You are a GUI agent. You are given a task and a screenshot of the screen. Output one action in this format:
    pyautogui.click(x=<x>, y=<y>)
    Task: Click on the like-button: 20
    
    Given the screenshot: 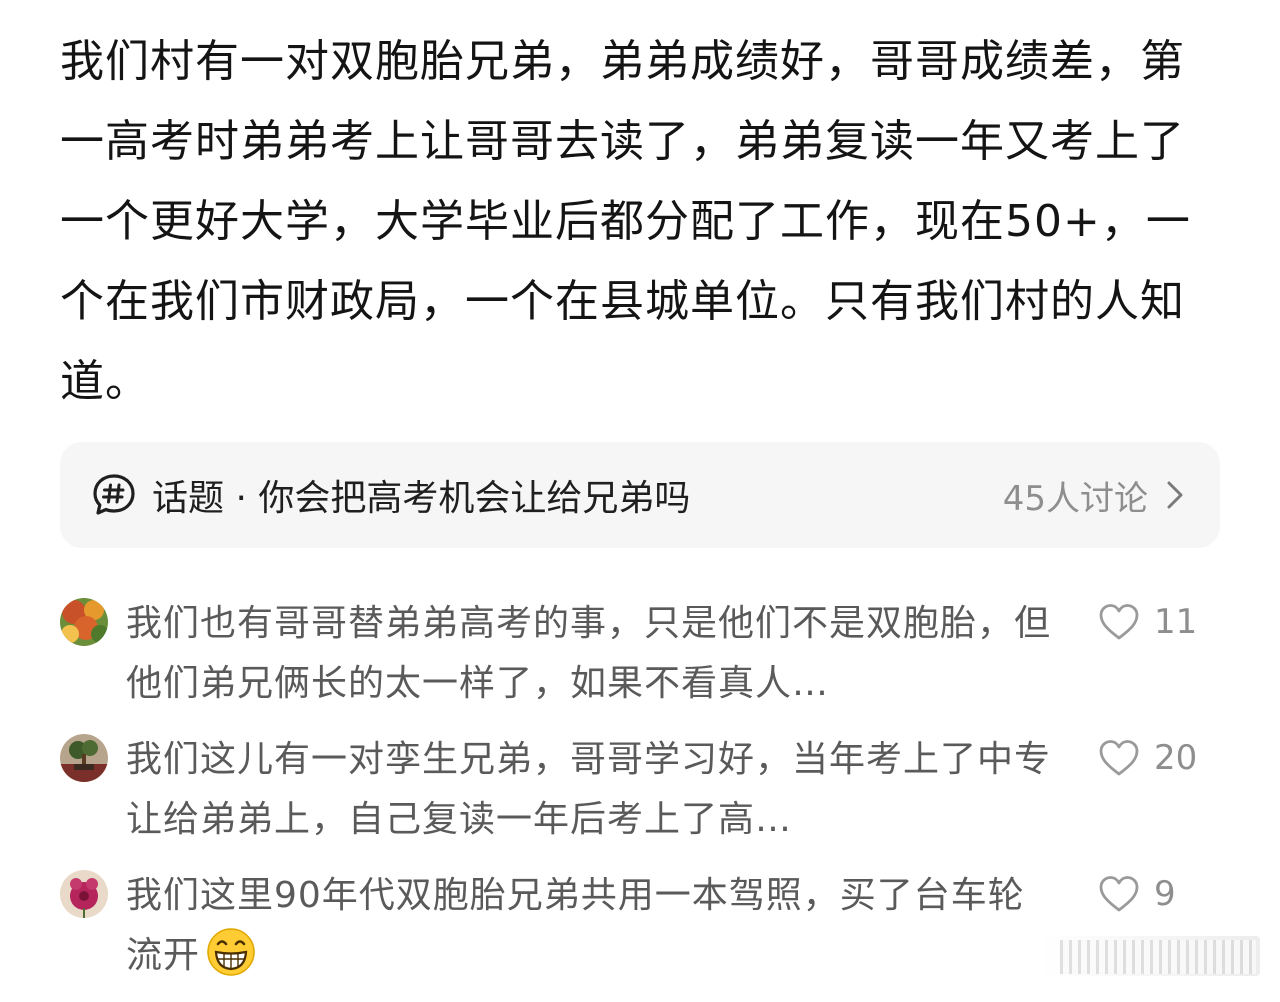 What is the action you would take?
    pyautogui.click(x=1147, y=758)
    